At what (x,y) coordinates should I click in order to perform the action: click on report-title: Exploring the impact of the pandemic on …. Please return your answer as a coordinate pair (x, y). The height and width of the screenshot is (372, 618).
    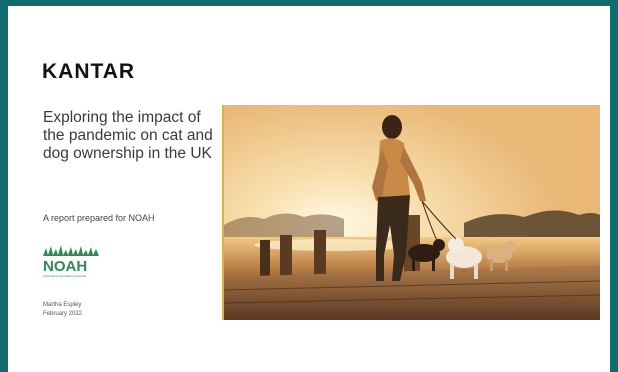
    Looking at the image, I should click on (128, 135).